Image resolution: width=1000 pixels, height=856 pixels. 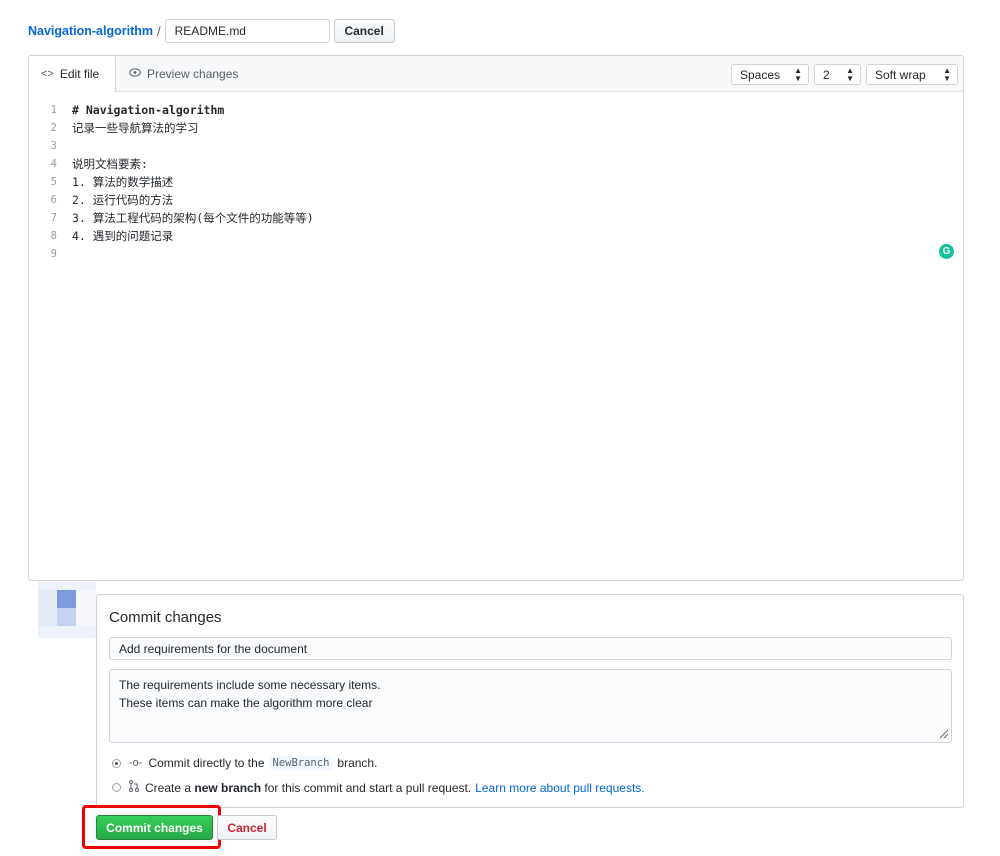 I want to click on learn-more-link: Learn more about pull requests., so click(x=559, y=788).